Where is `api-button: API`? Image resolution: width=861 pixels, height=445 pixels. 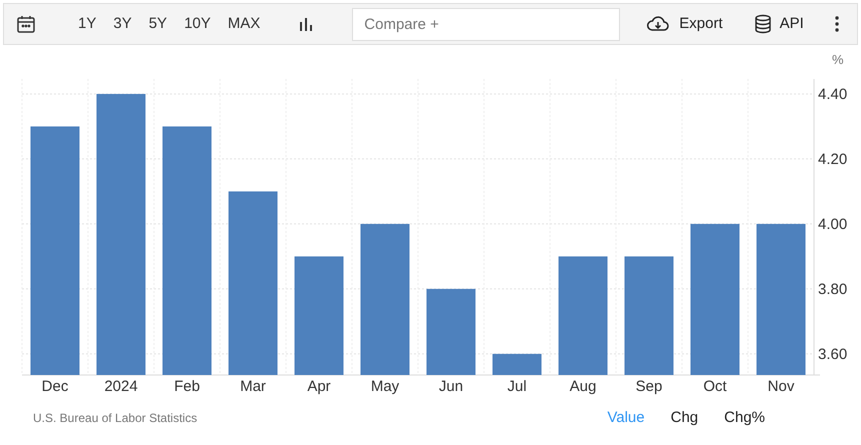 api-button: API is located at coordinates (779, 24).